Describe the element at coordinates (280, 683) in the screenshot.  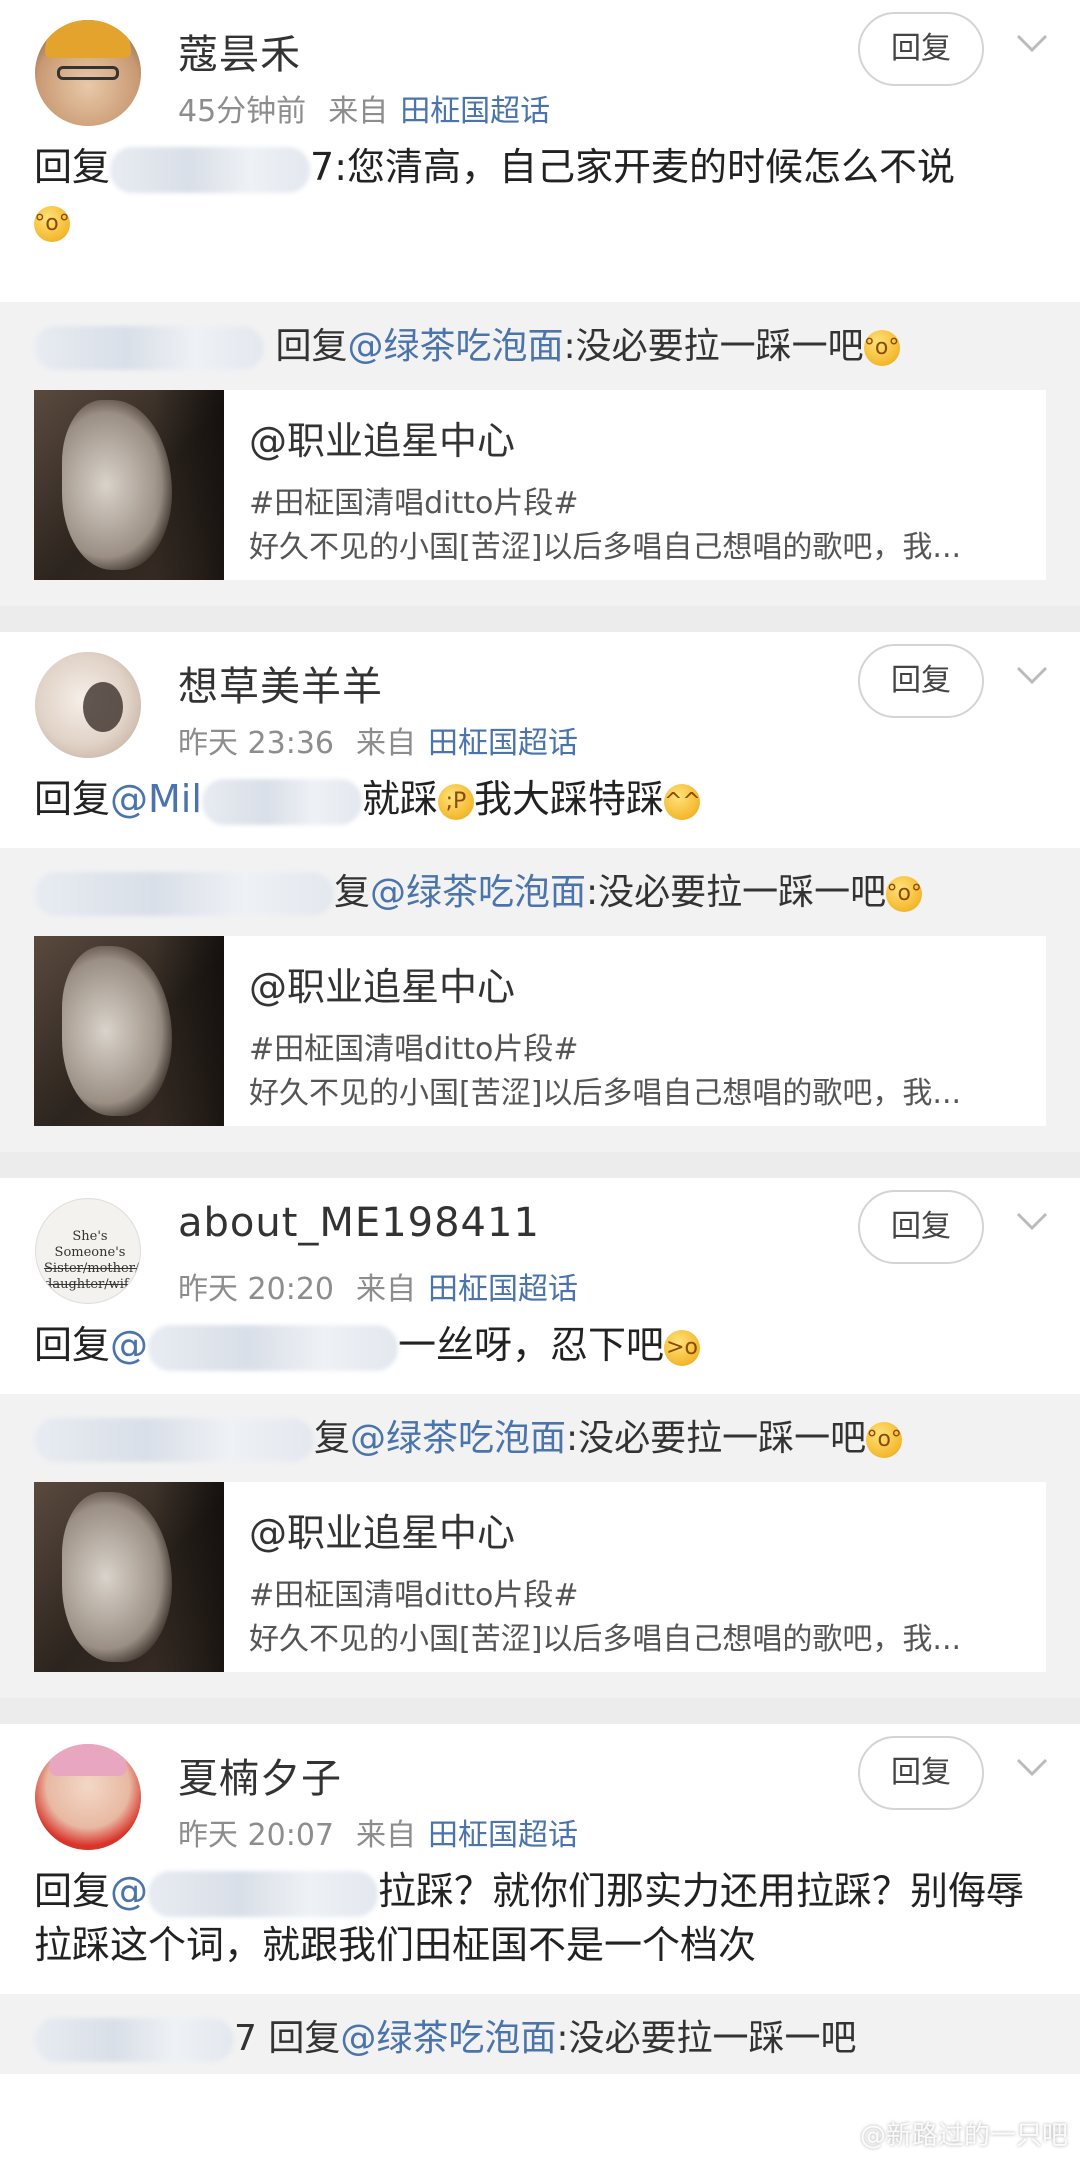
I see `user-name: 想草美羊羊` at that location.